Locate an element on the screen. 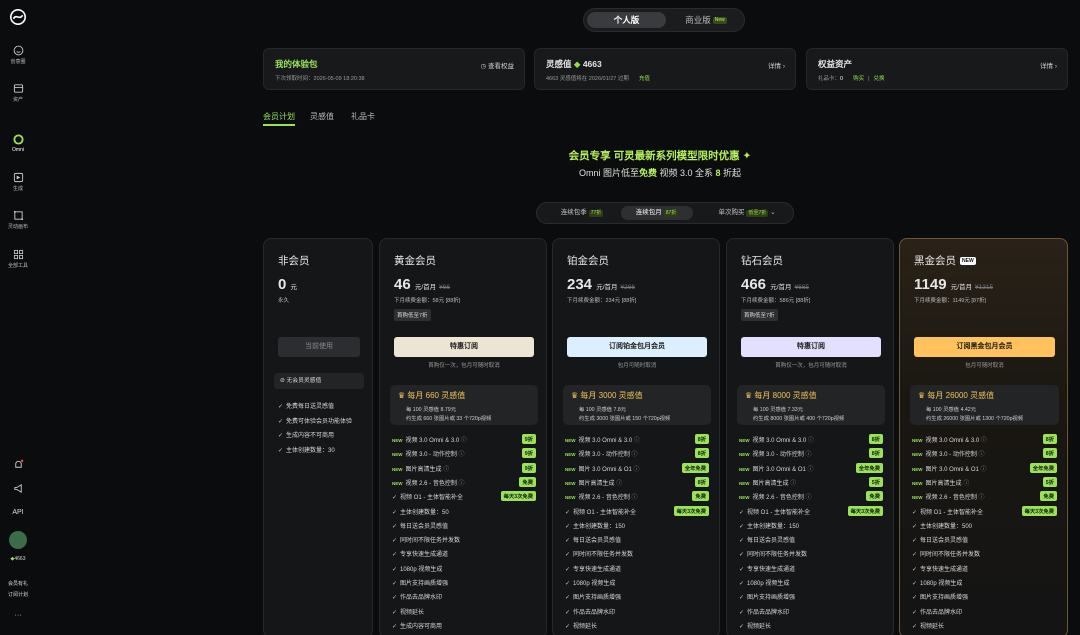 This screenshot has height=635, width=1080. promo-line2-e: 折起 is located at coordinates (732, 173).